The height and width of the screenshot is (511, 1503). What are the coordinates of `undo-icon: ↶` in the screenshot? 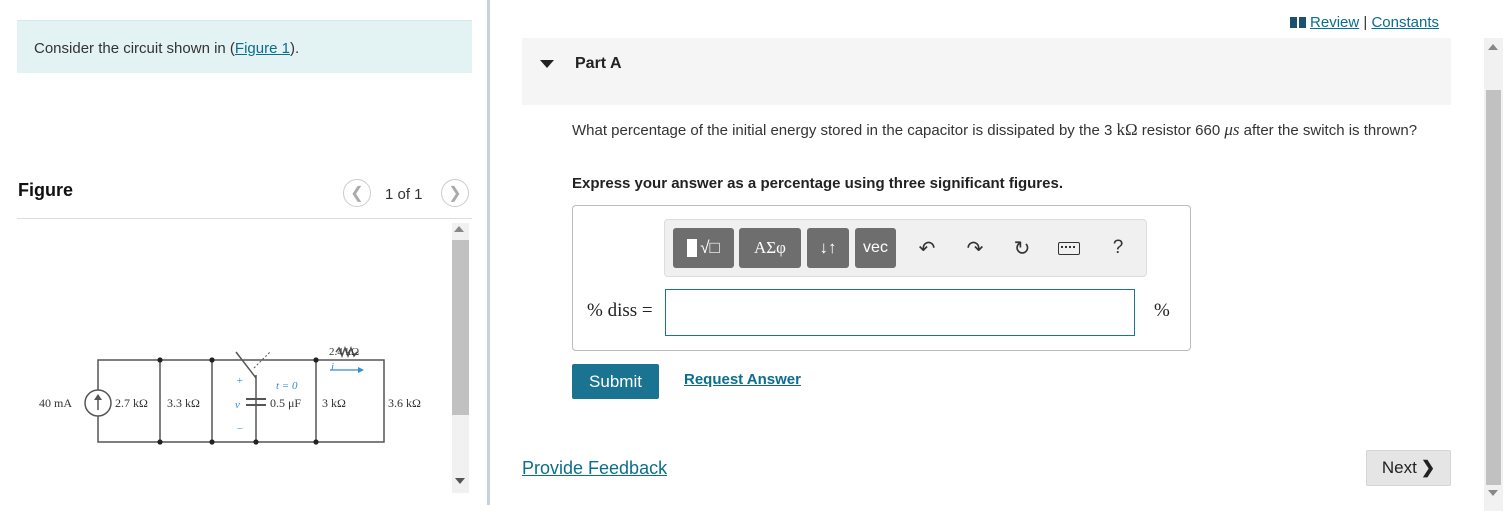 It's located at (927, 248).